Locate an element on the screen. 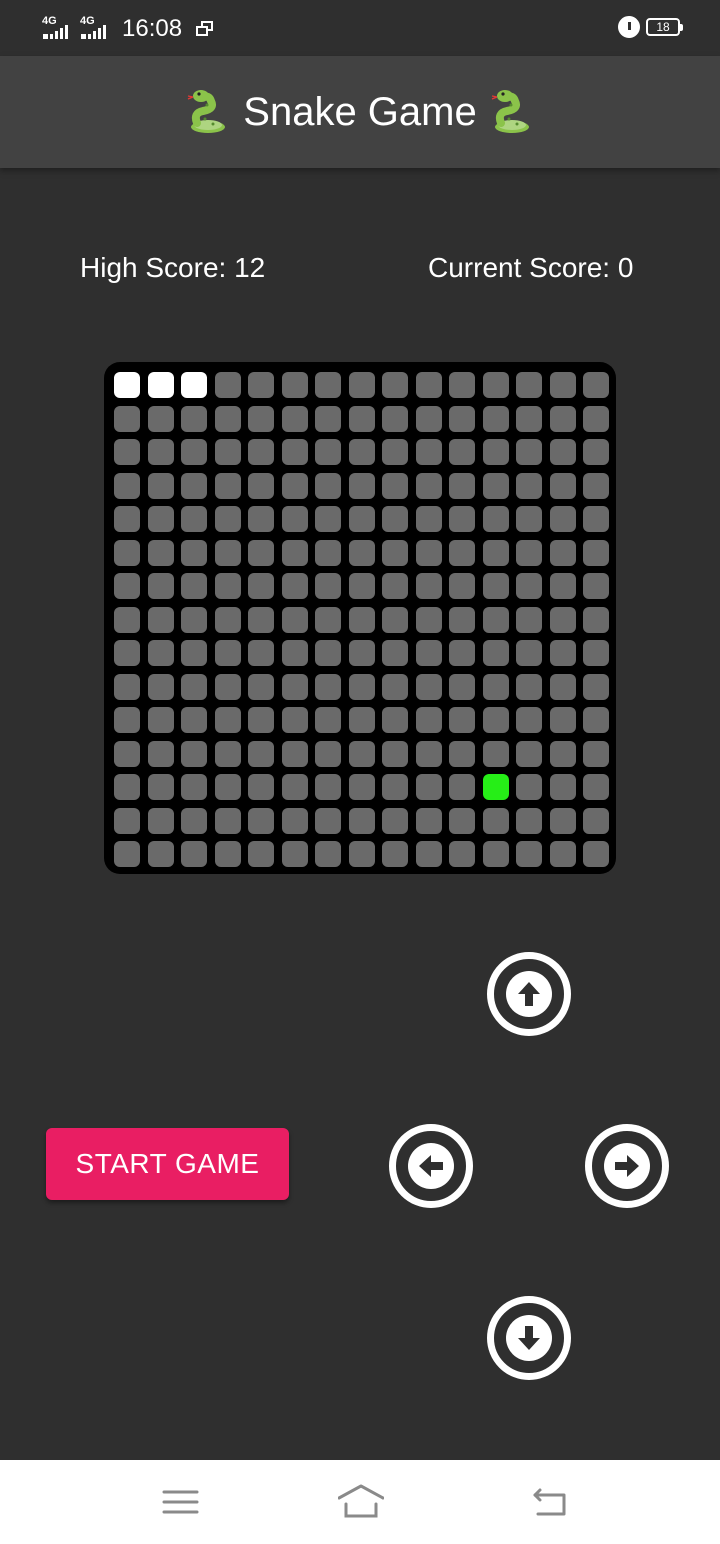 This screenshot has width=720, height=1544. arrow-down-icon is located at coordinates (529, 1338).